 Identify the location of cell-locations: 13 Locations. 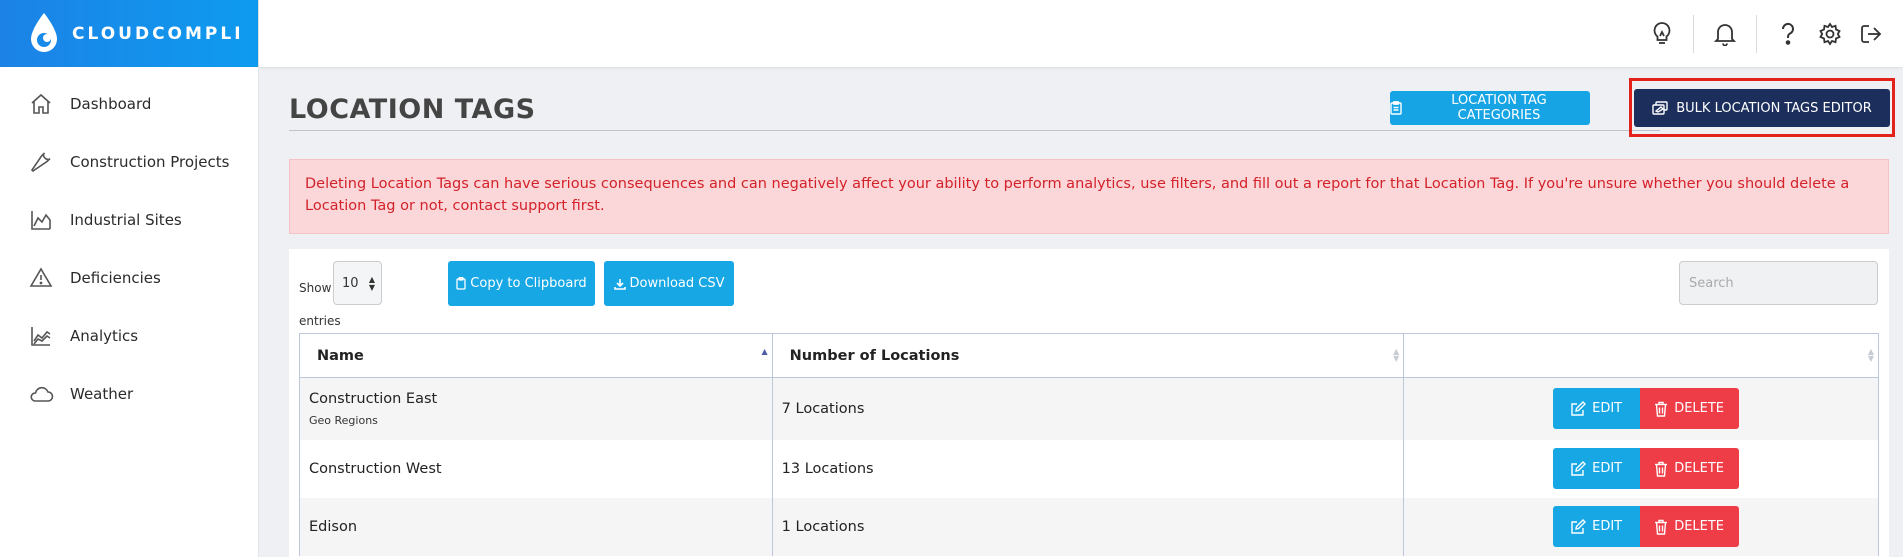
(1088, 468).